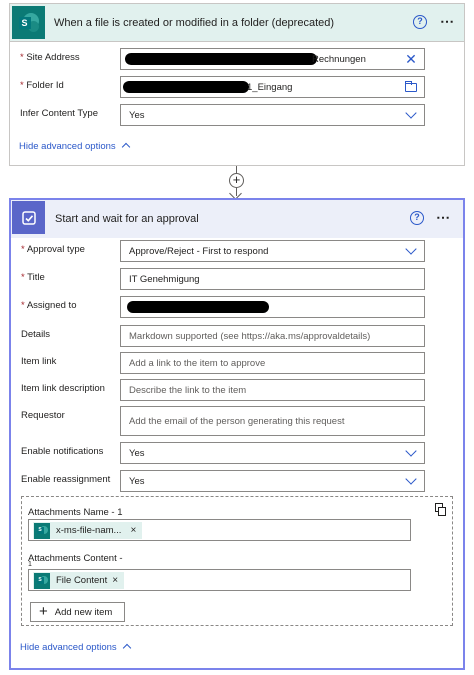 Image resolution: width=474 pixels, height=675 pixels. What do you see at coordinates (272, 390) in the screenshot?
I see `item-link-description-field: Describe the link to the item` at bounding box center [272, 390].